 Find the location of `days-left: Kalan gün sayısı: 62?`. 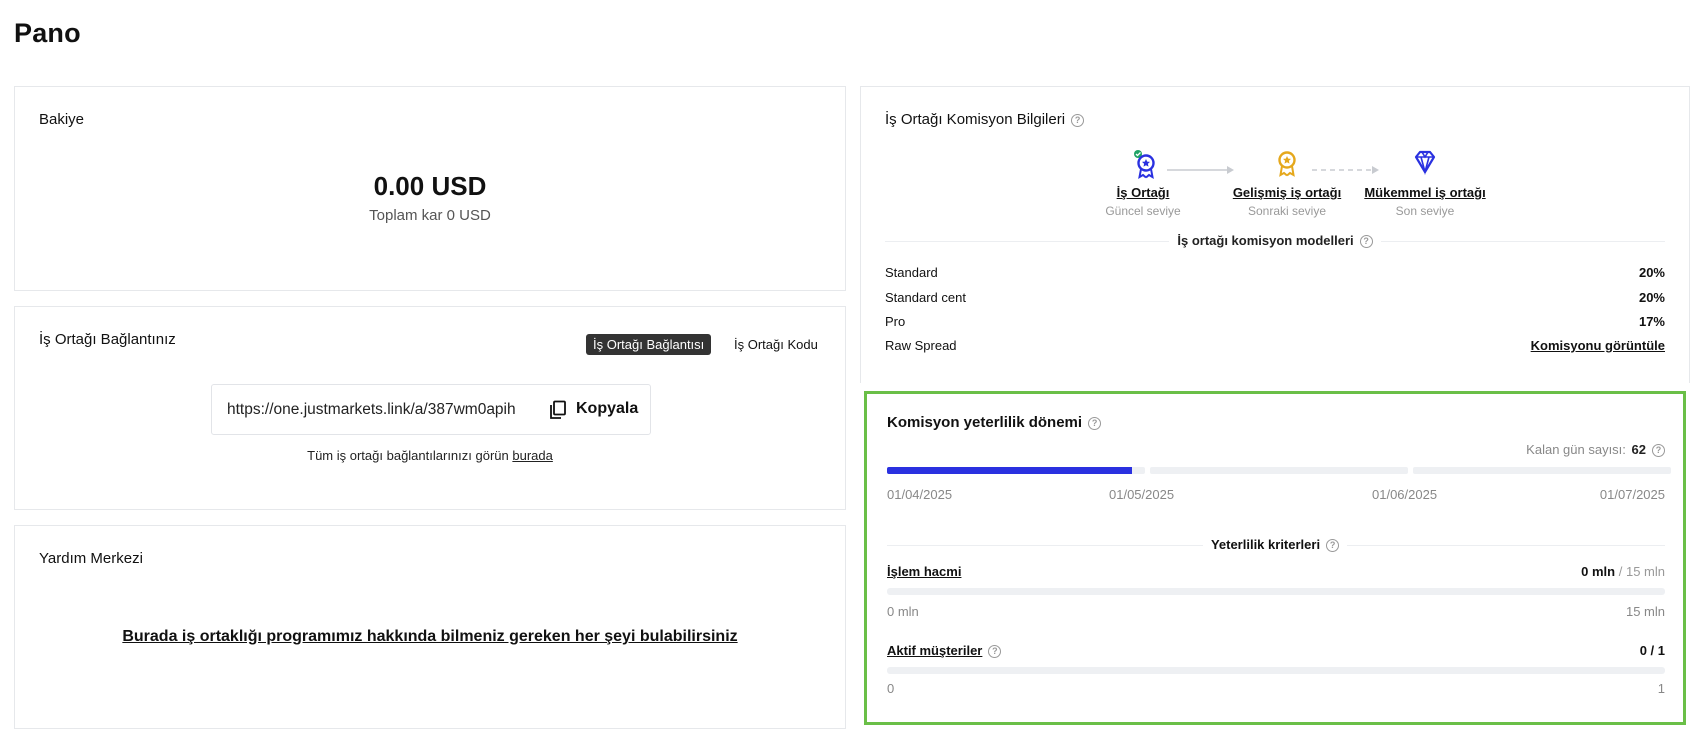

days-left: Kalan gün sayısı: 62? is located at coordinates (1595, 450).